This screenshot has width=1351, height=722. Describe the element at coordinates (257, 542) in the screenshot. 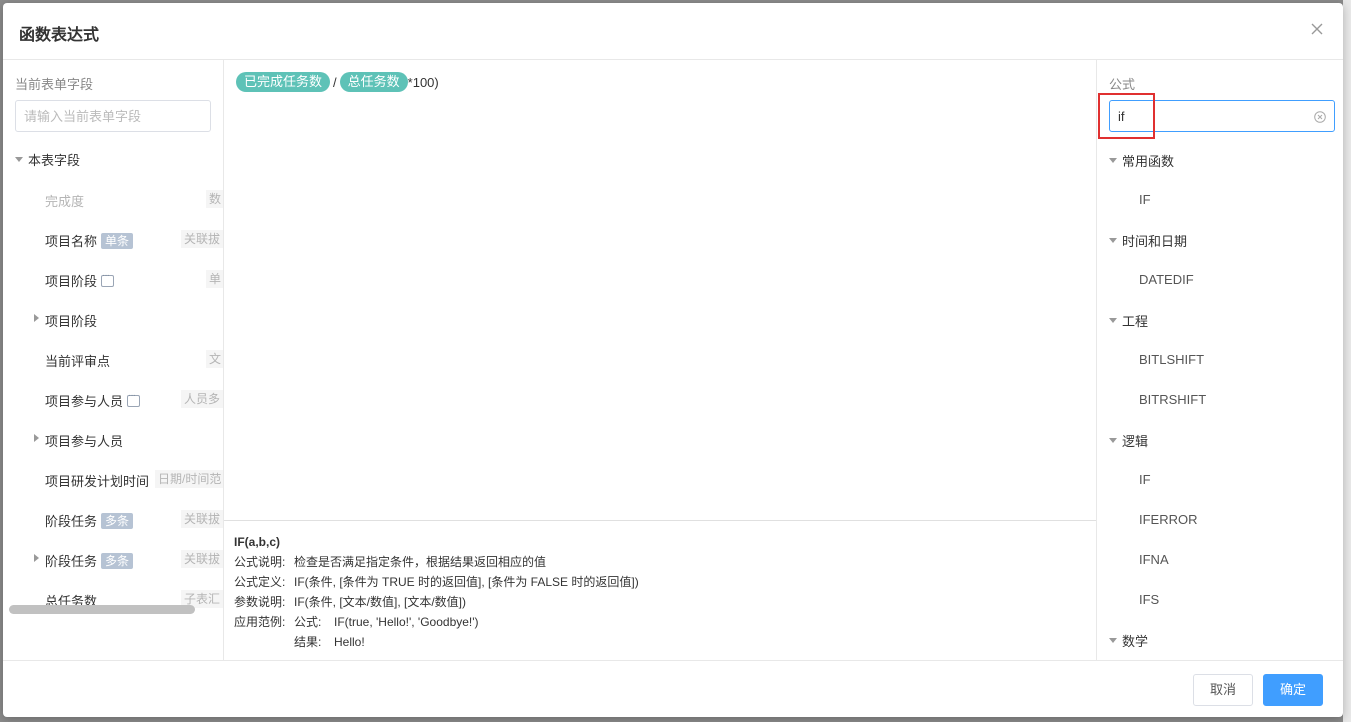

I see `function-signature: IF(a,b,c)` at that location.